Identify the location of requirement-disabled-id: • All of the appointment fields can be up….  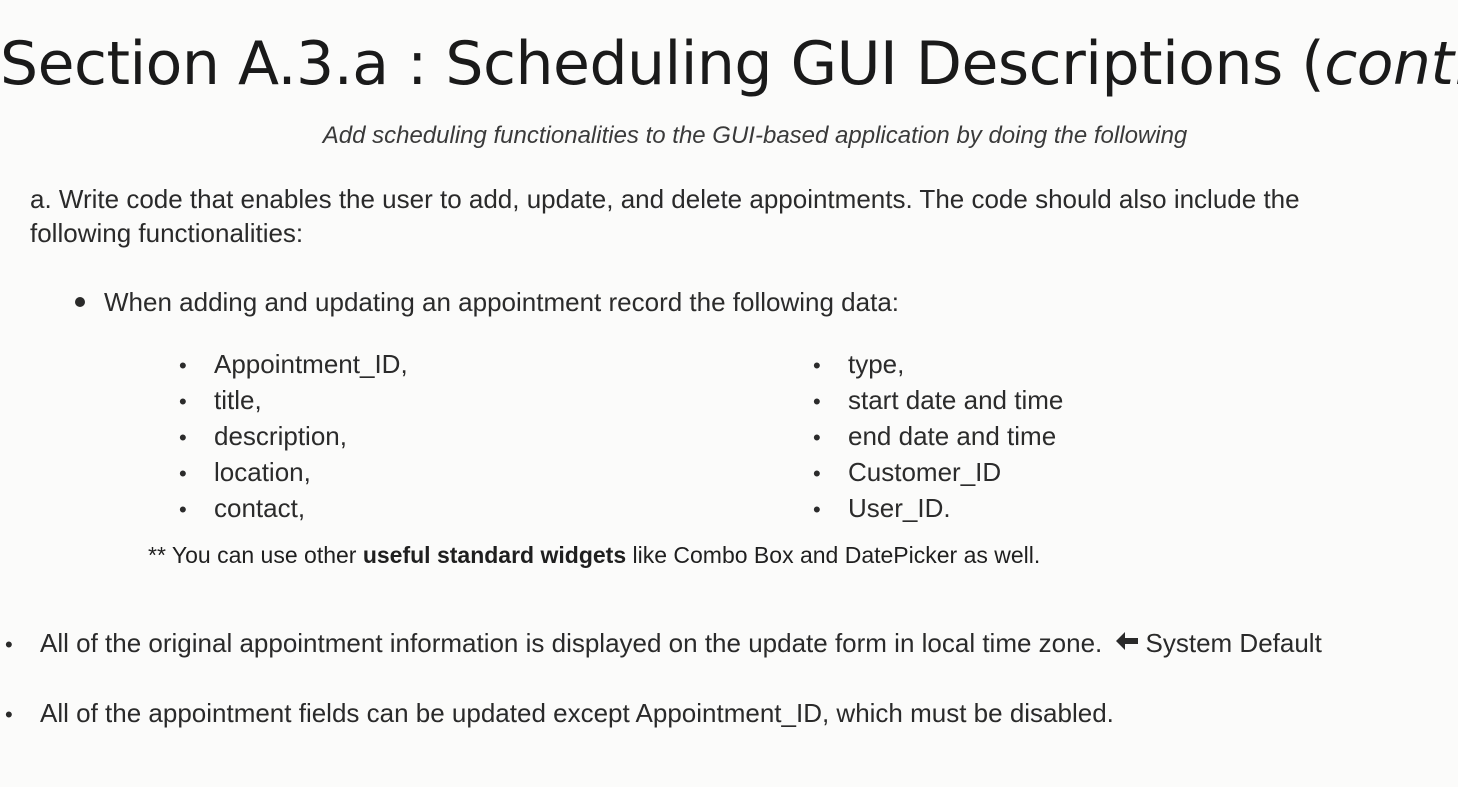
(559, 714).